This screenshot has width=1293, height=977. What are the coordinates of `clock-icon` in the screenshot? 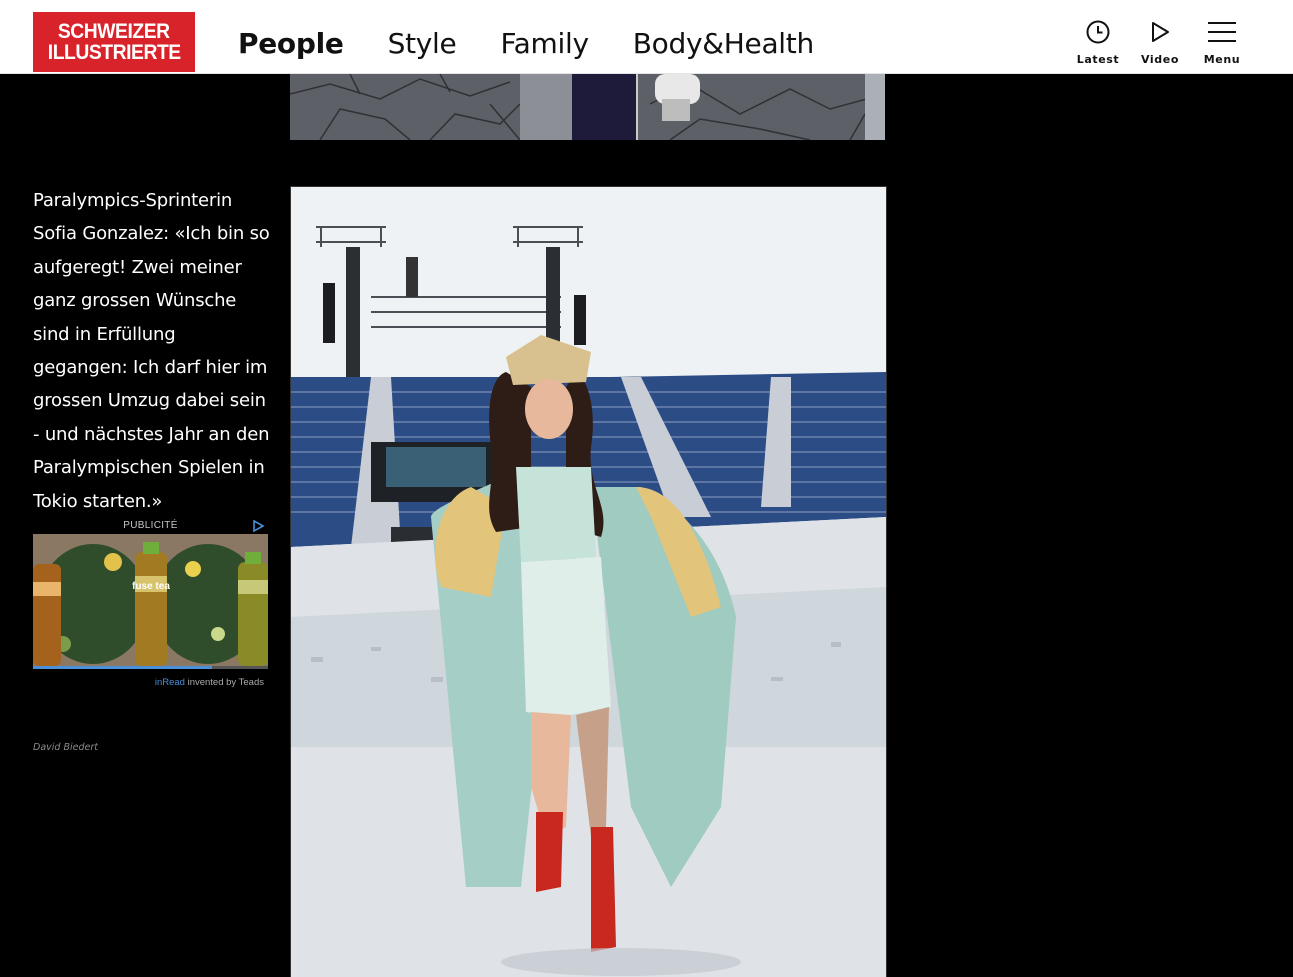 It's located at (1098, 32).